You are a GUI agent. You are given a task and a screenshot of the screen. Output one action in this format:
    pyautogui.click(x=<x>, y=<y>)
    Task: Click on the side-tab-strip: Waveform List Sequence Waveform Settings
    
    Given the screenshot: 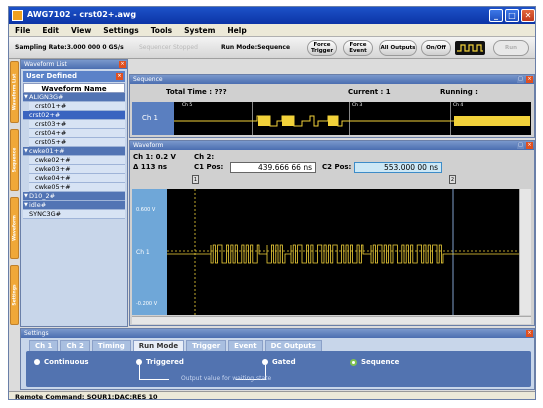 What is the action you would take?
    pyautogui.click(x=14, y=194)
    